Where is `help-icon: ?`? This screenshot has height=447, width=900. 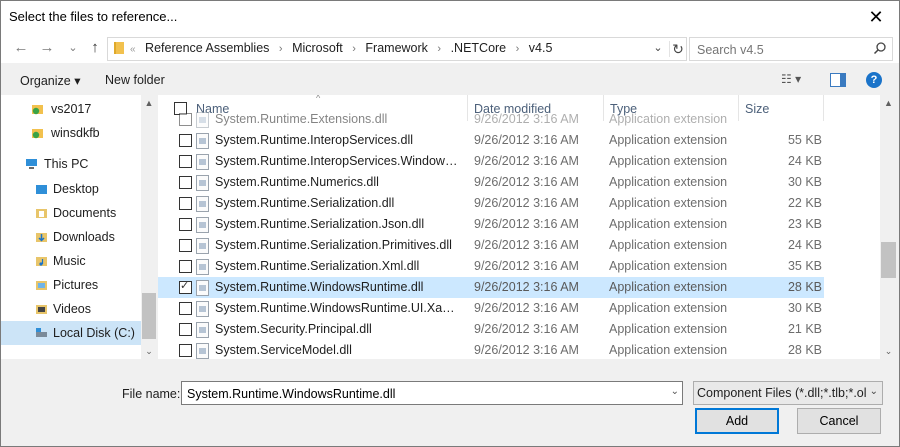
help-icon: ? is located at coordinates (874, 80).